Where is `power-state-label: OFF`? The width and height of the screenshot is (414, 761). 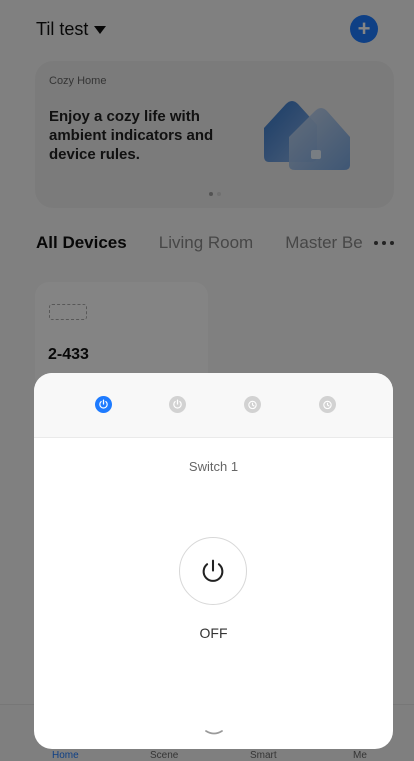
power-state-label: OFF is located at coordinates (213, 633).